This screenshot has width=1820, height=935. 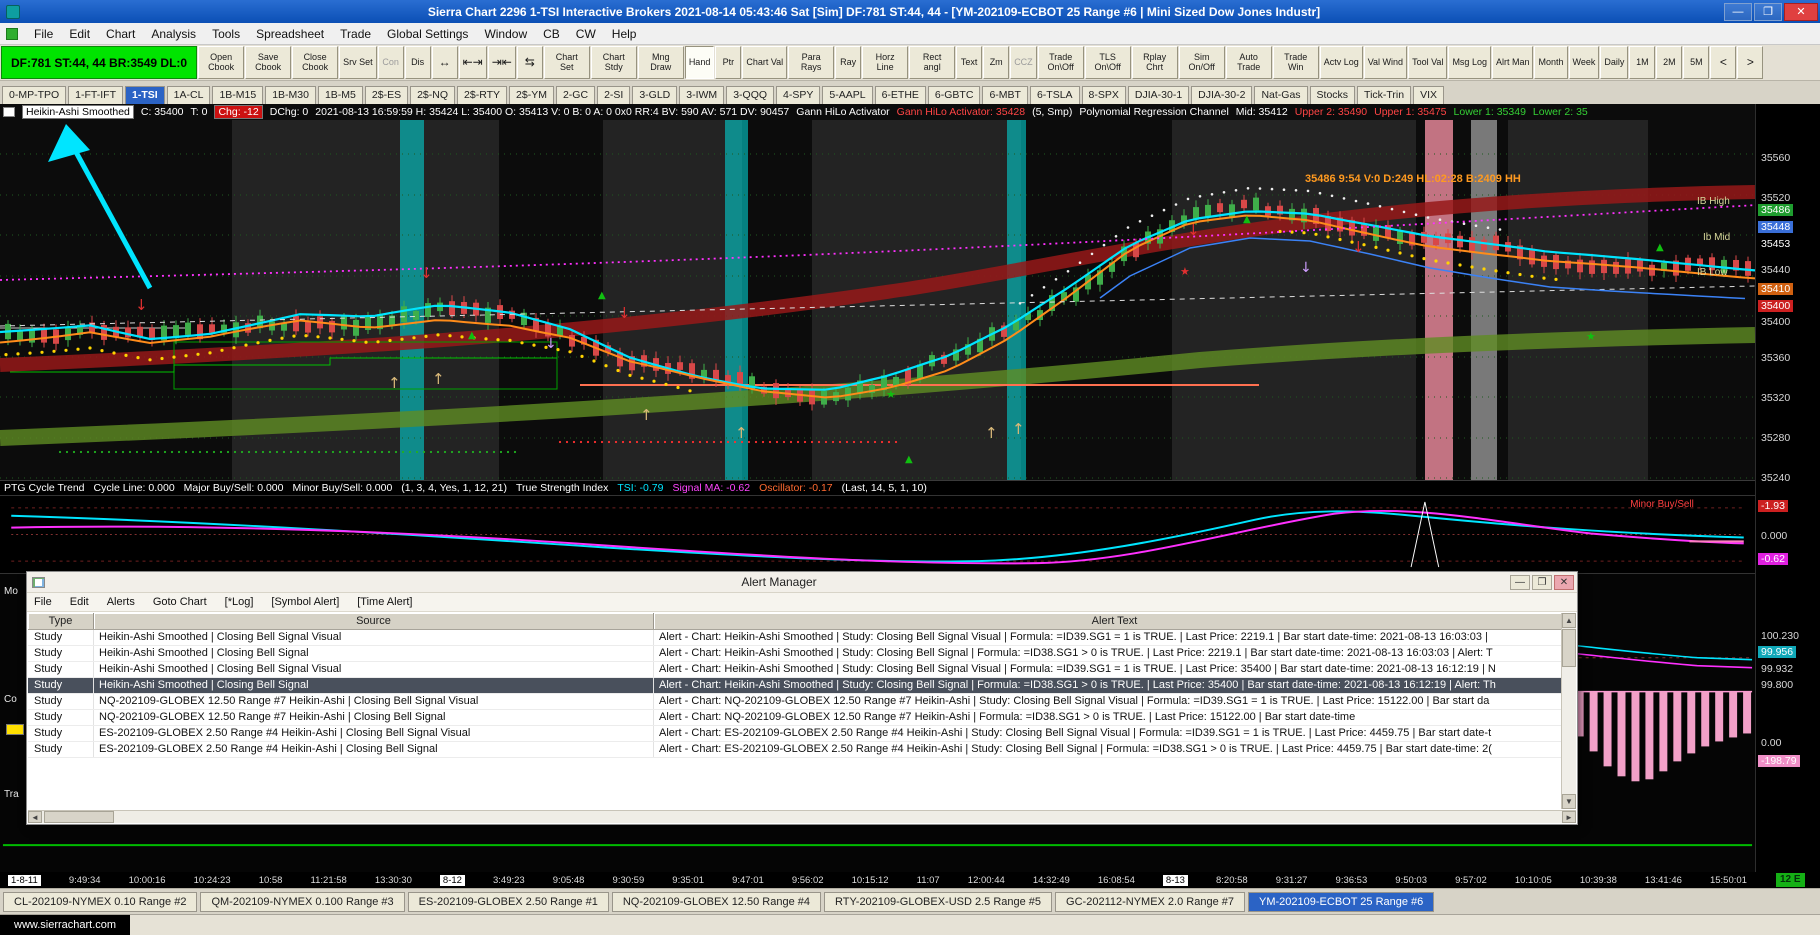 What do you see at coordinates (505, 34) in the screenshot?
I see `menu-window: Window` at bounding box center [505, 34].